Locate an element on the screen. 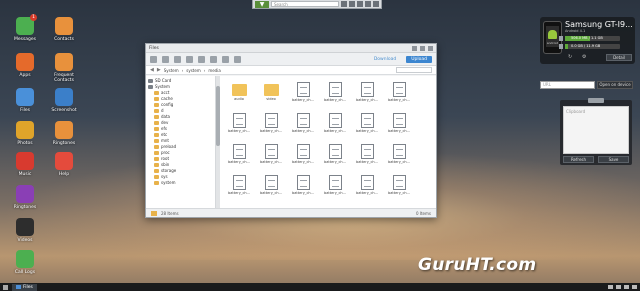 The height and width of the screenshot is (291, 640). url-input: URL is located at coordinates (567, 85).